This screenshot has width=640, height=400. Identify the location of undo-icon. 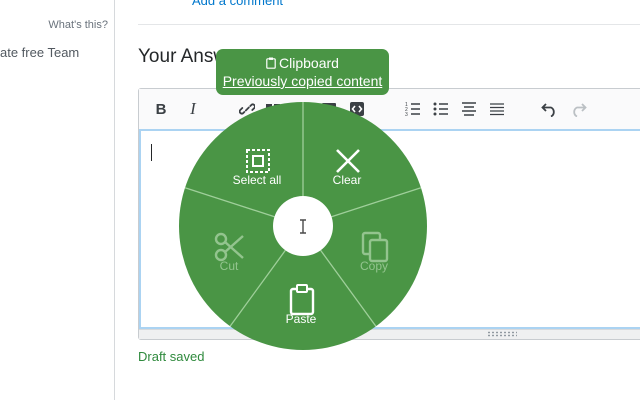
(550, 109).